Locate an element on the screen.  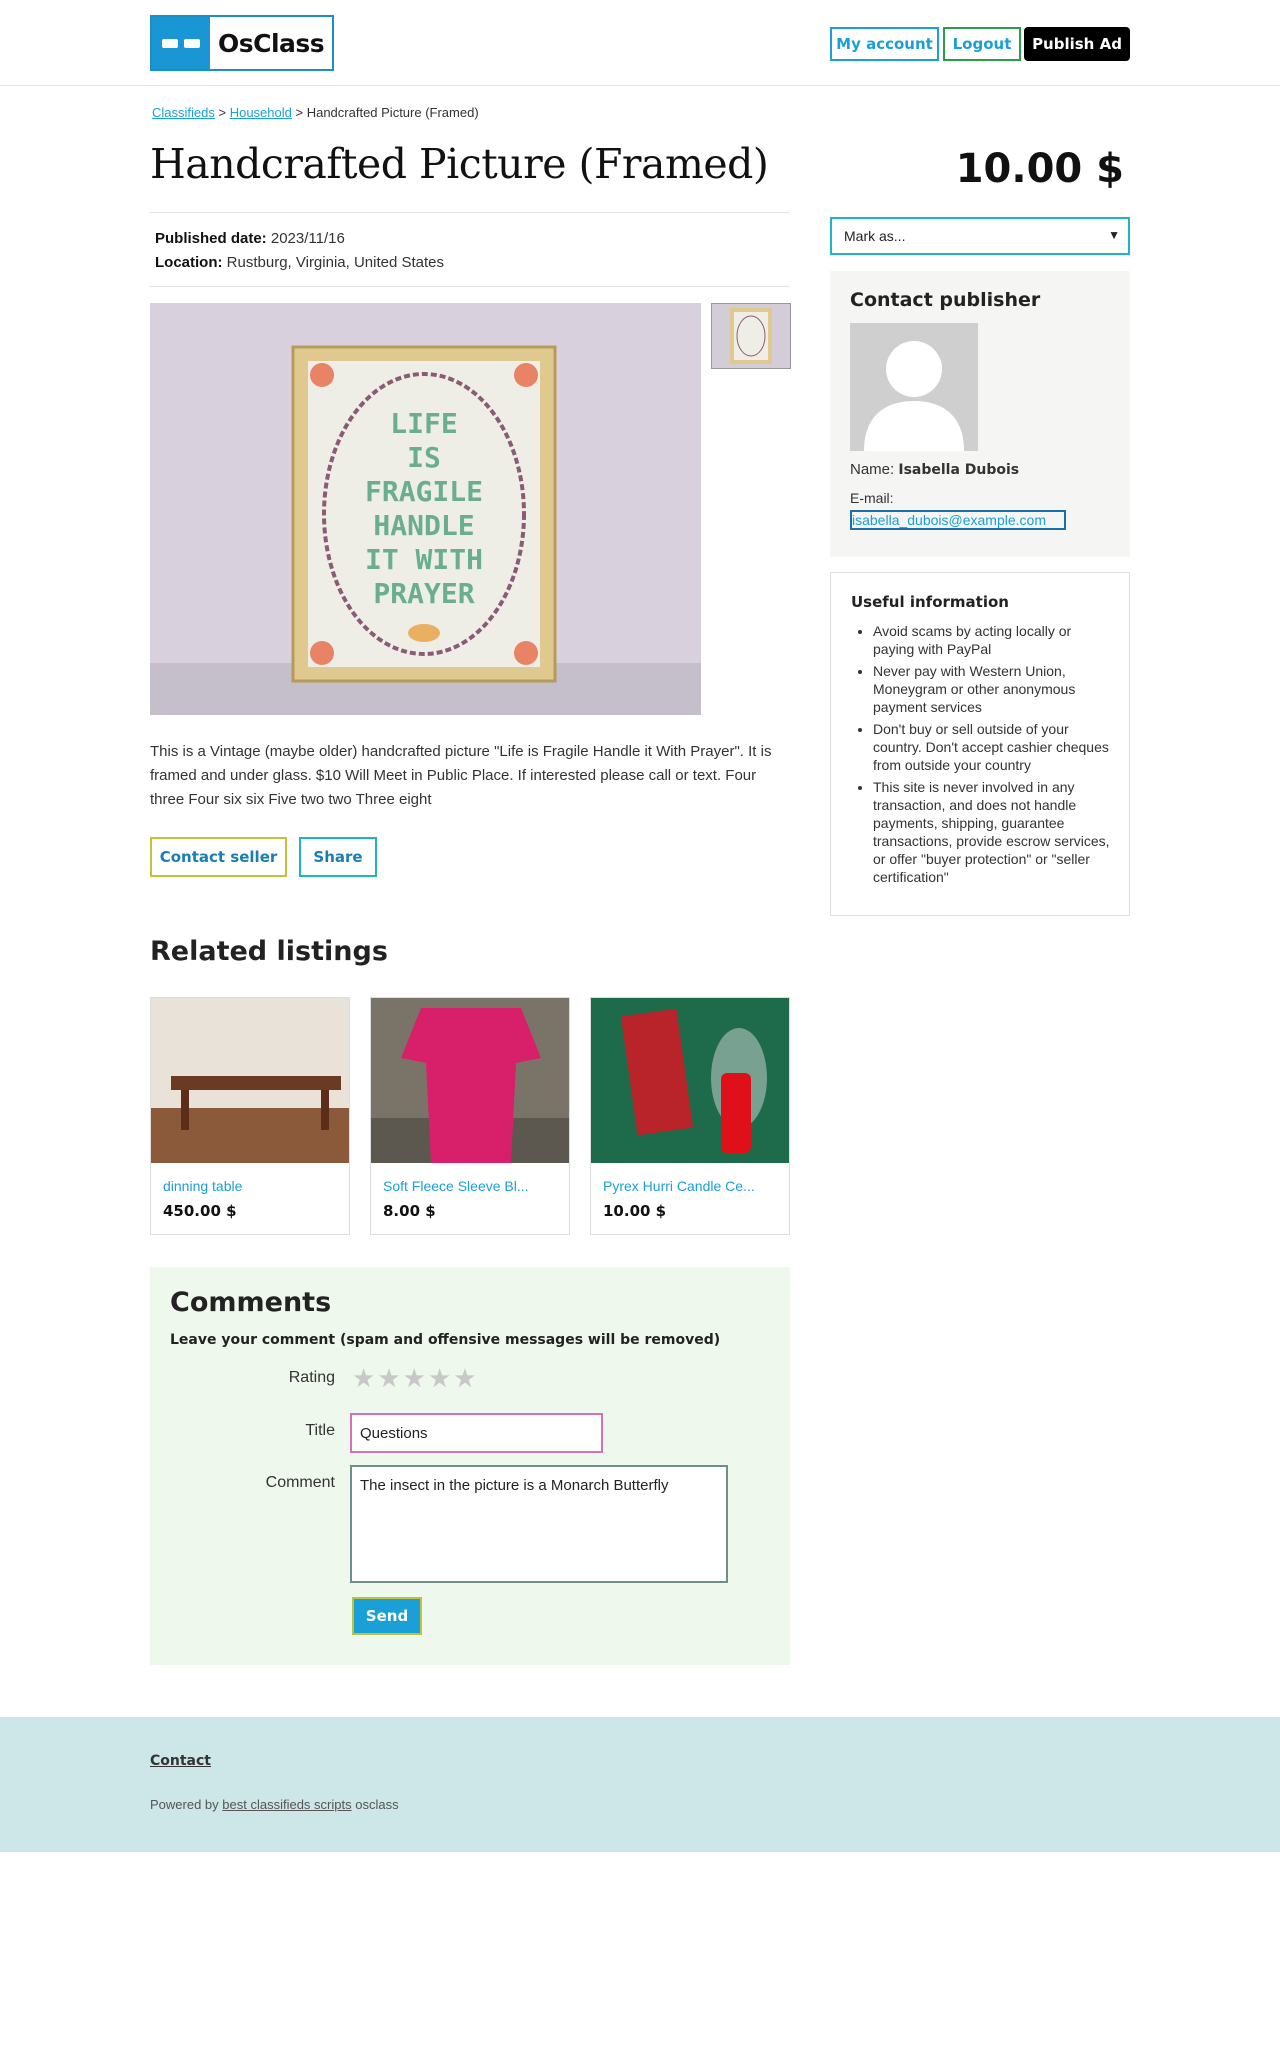
name-label: Name: is located at coordinates (872, 469).